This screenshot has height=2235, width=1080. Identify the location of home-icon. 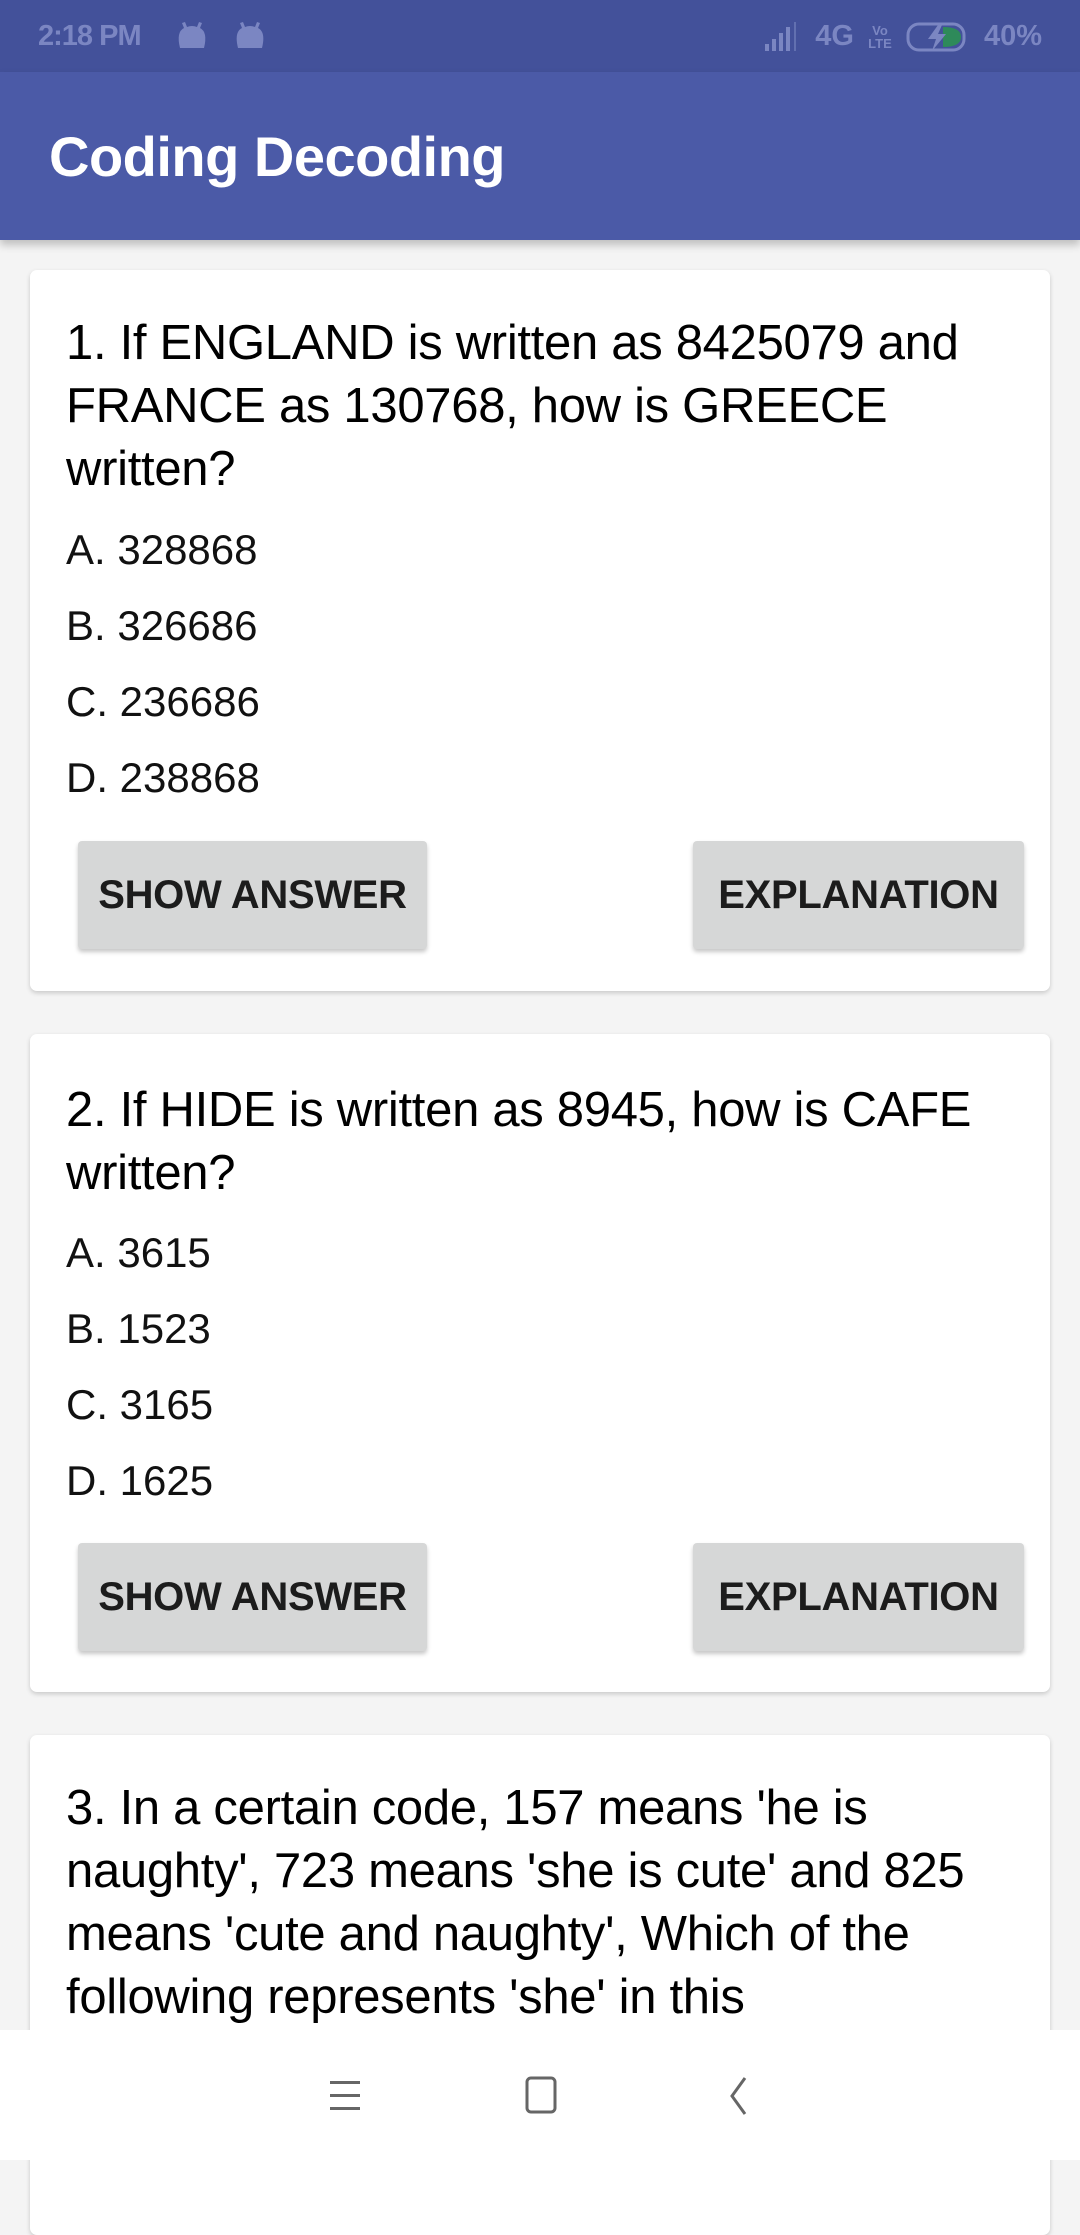
(540, 2096).